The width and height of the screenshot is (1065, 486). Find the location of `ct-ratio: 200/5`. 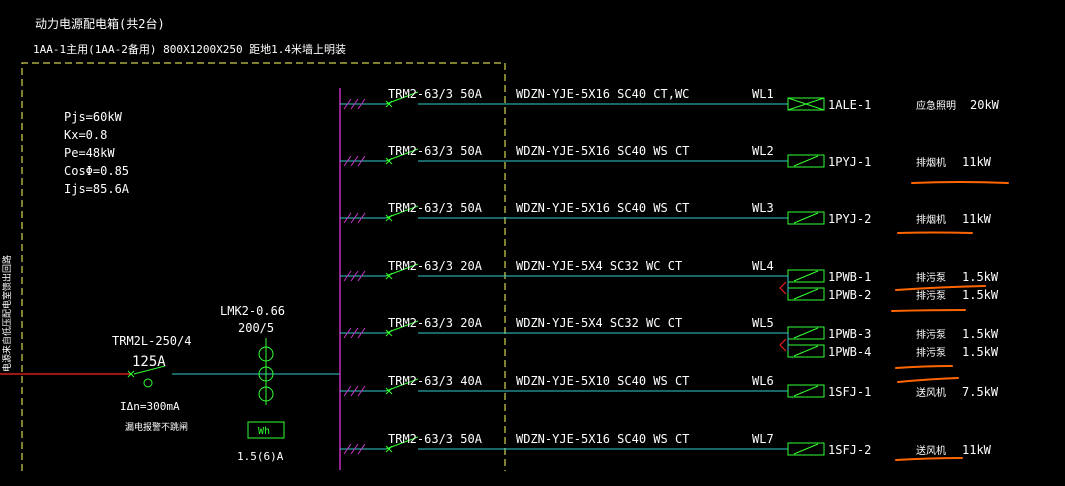

ct-ratio: 200/5 is located at coordinates (256, 328).